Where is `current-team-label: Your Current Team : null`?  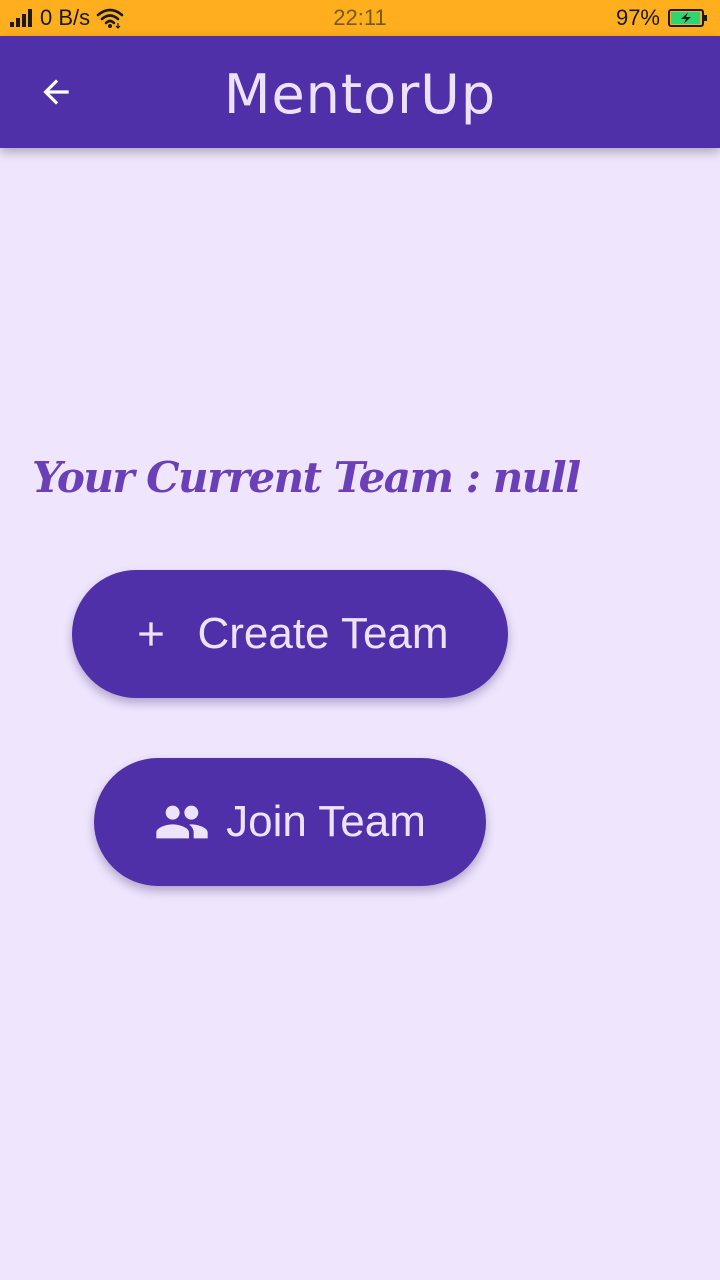 current-team-label: Your Current Team : null is located at coordinates (306, 477).